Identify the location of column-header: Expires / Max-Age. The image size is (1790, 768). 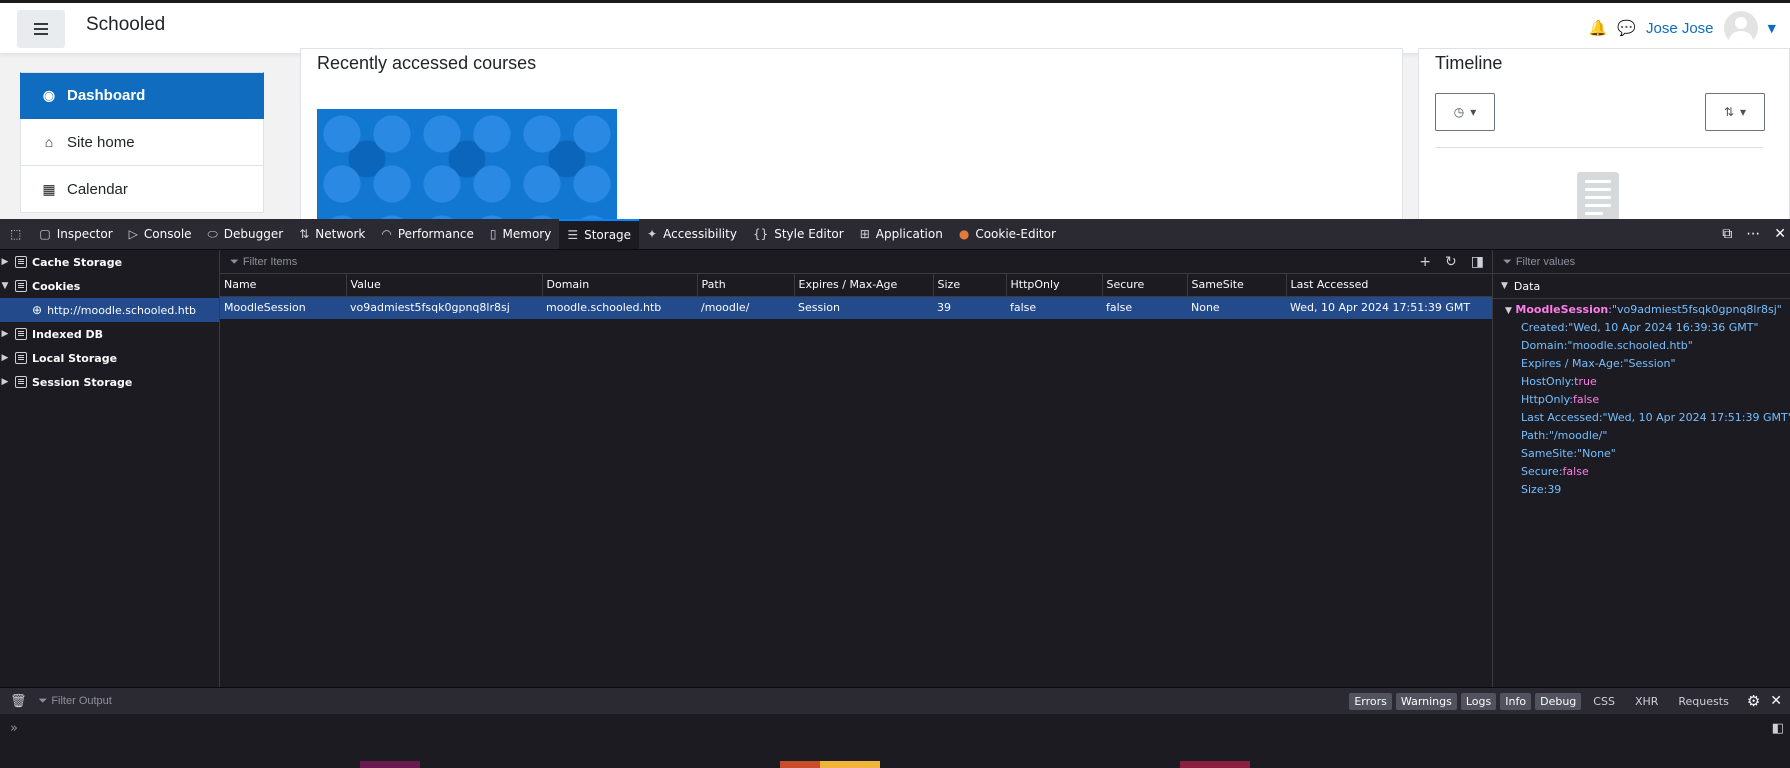
(864, 285).